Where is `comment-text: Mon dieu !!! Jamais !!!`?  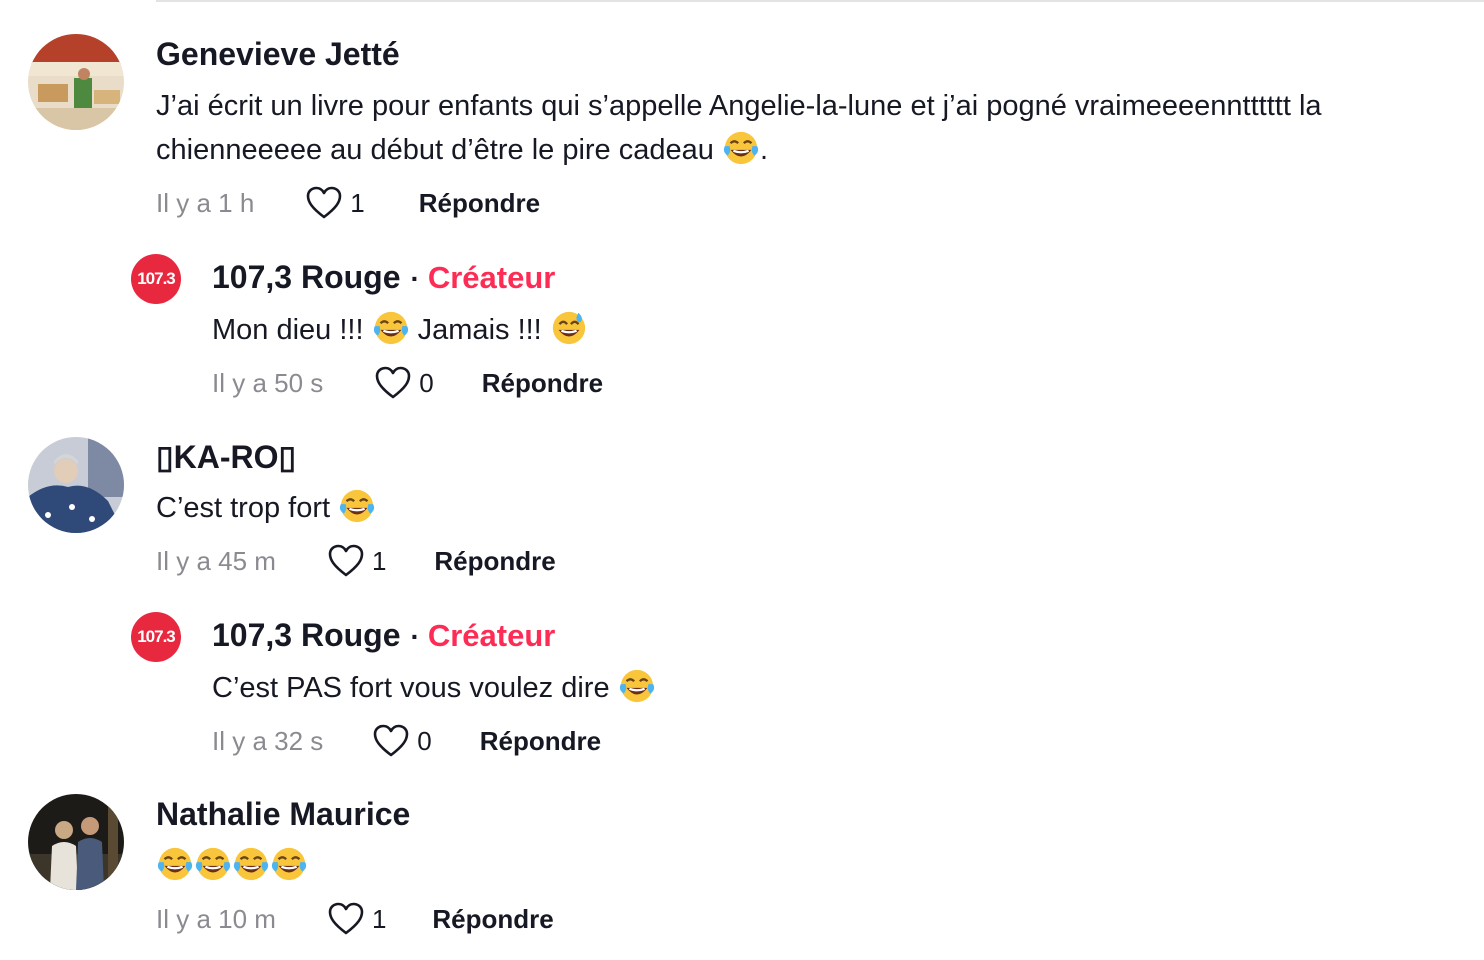
comment-text: Mon dieu !!! Jamais !!! is located at coordinates (400, 330).